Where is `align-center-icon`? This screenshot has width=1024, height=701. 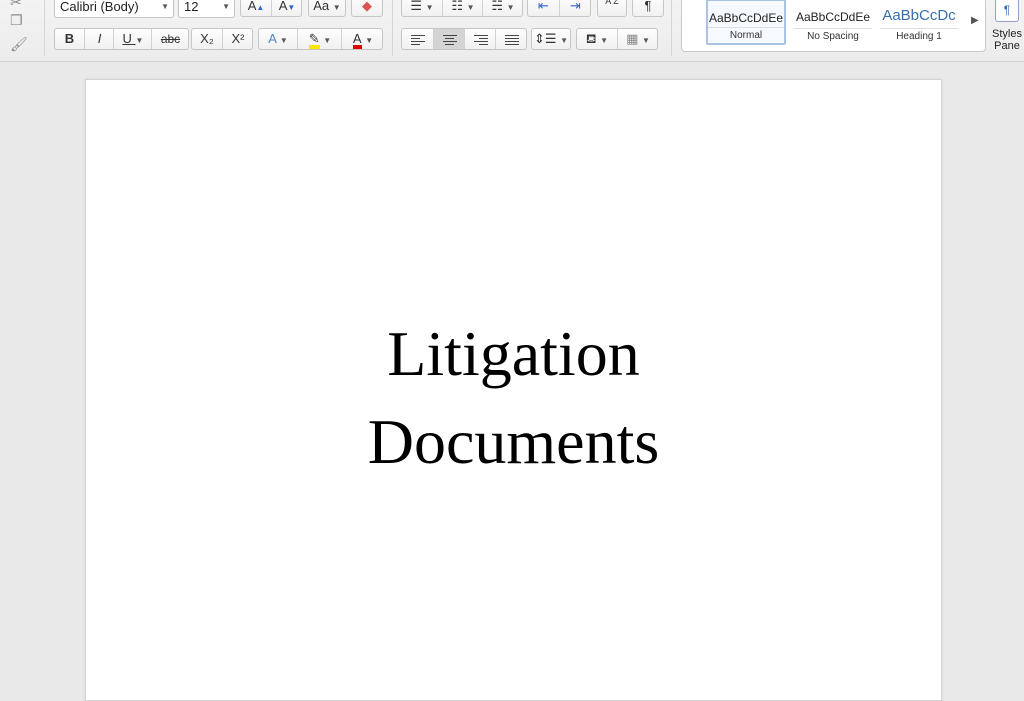
align-center-icon is located at coordinates (449, 40).